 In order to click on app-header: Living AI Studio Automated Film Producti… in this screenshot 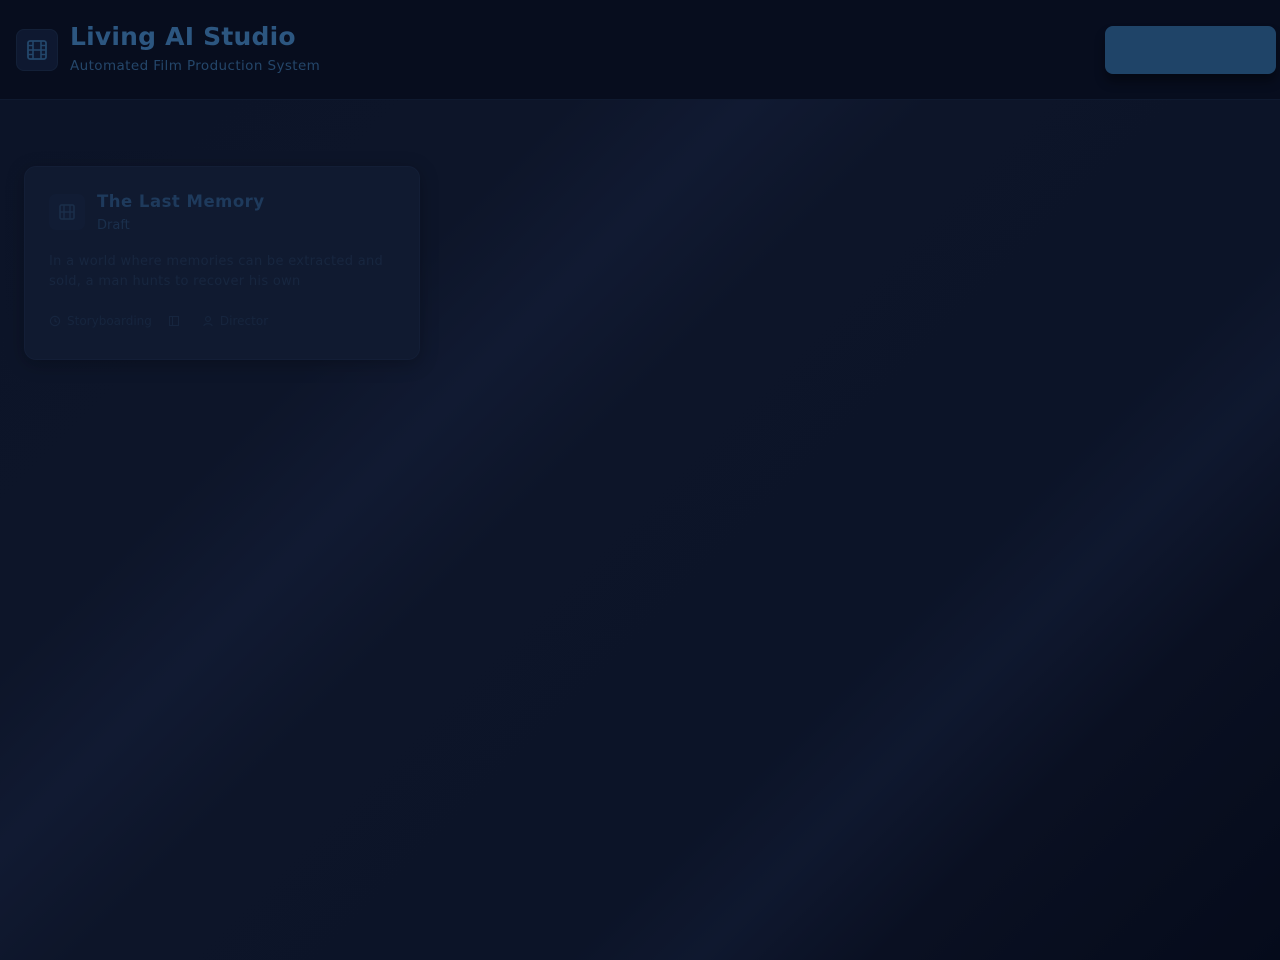, I will do `click(640, 50)`.